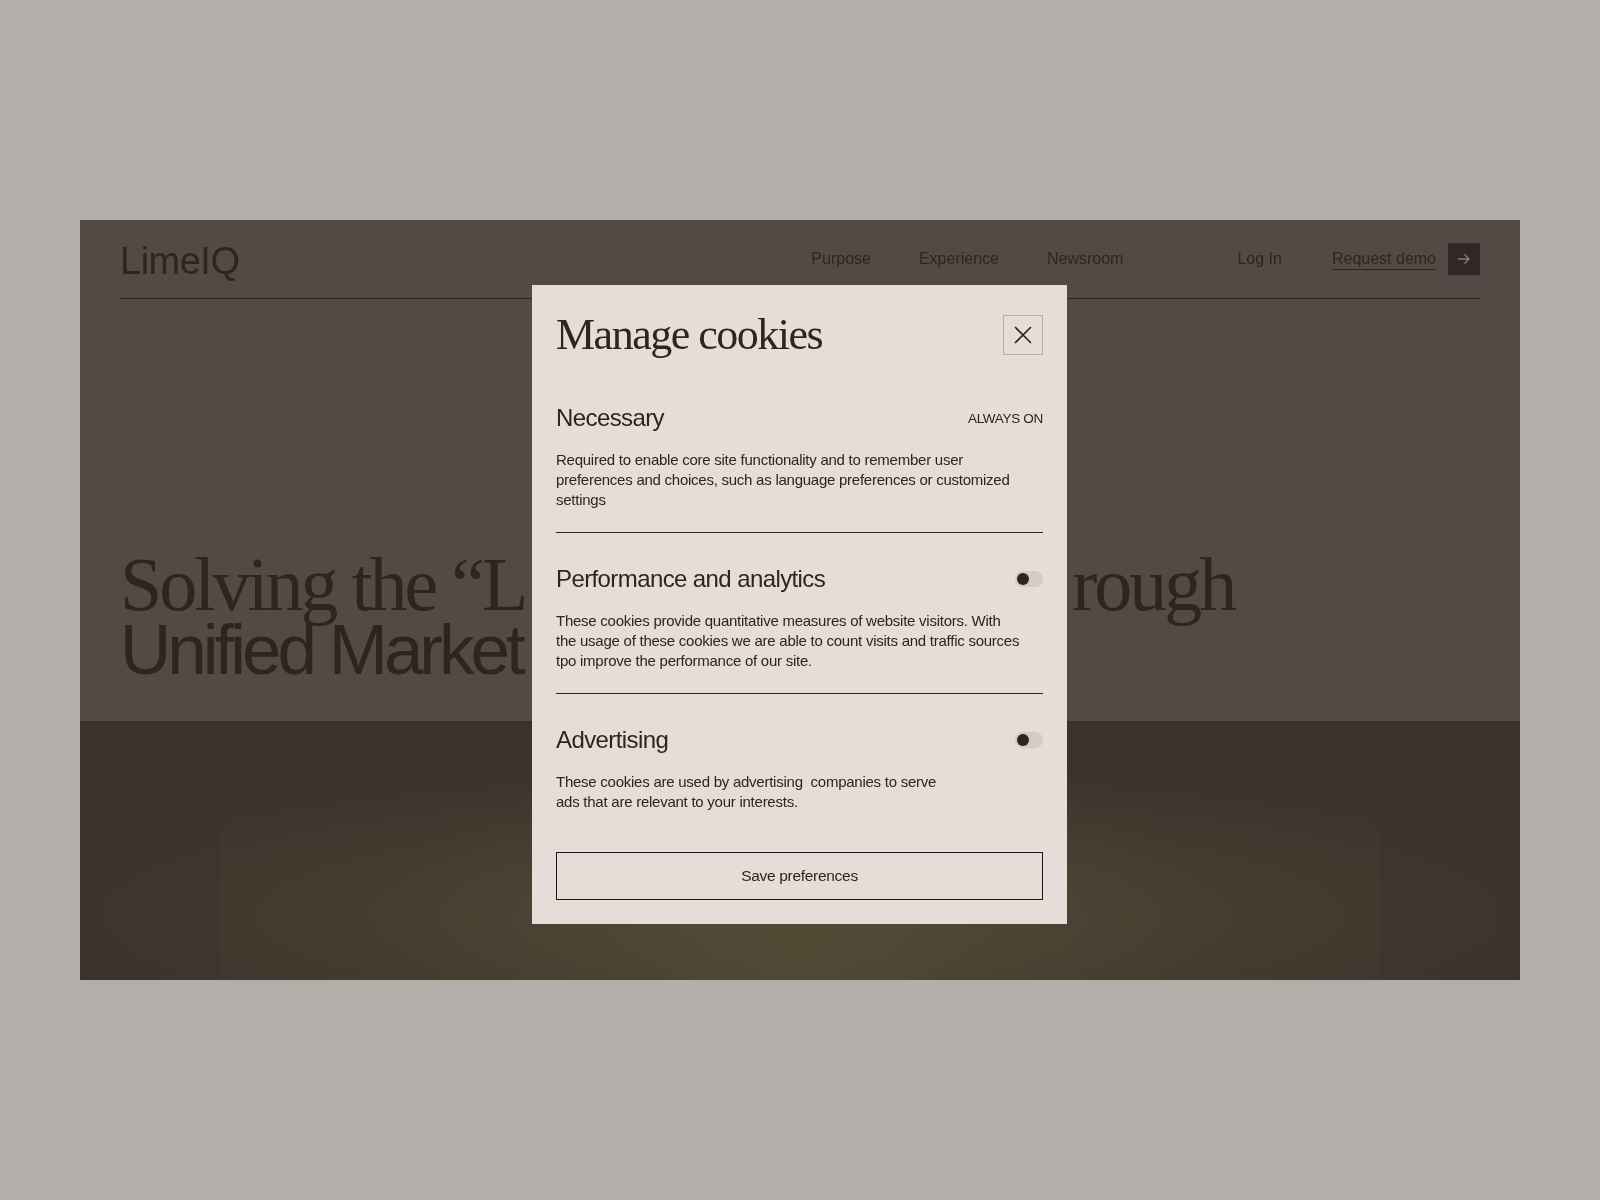 Image resolution: width=1600 pixels, height=1200 pixels. What do you see at coordinates (1005, 418) in the screenshot?
I see `status-label: ALWAYS ON` at bounding box center [1005, 418].